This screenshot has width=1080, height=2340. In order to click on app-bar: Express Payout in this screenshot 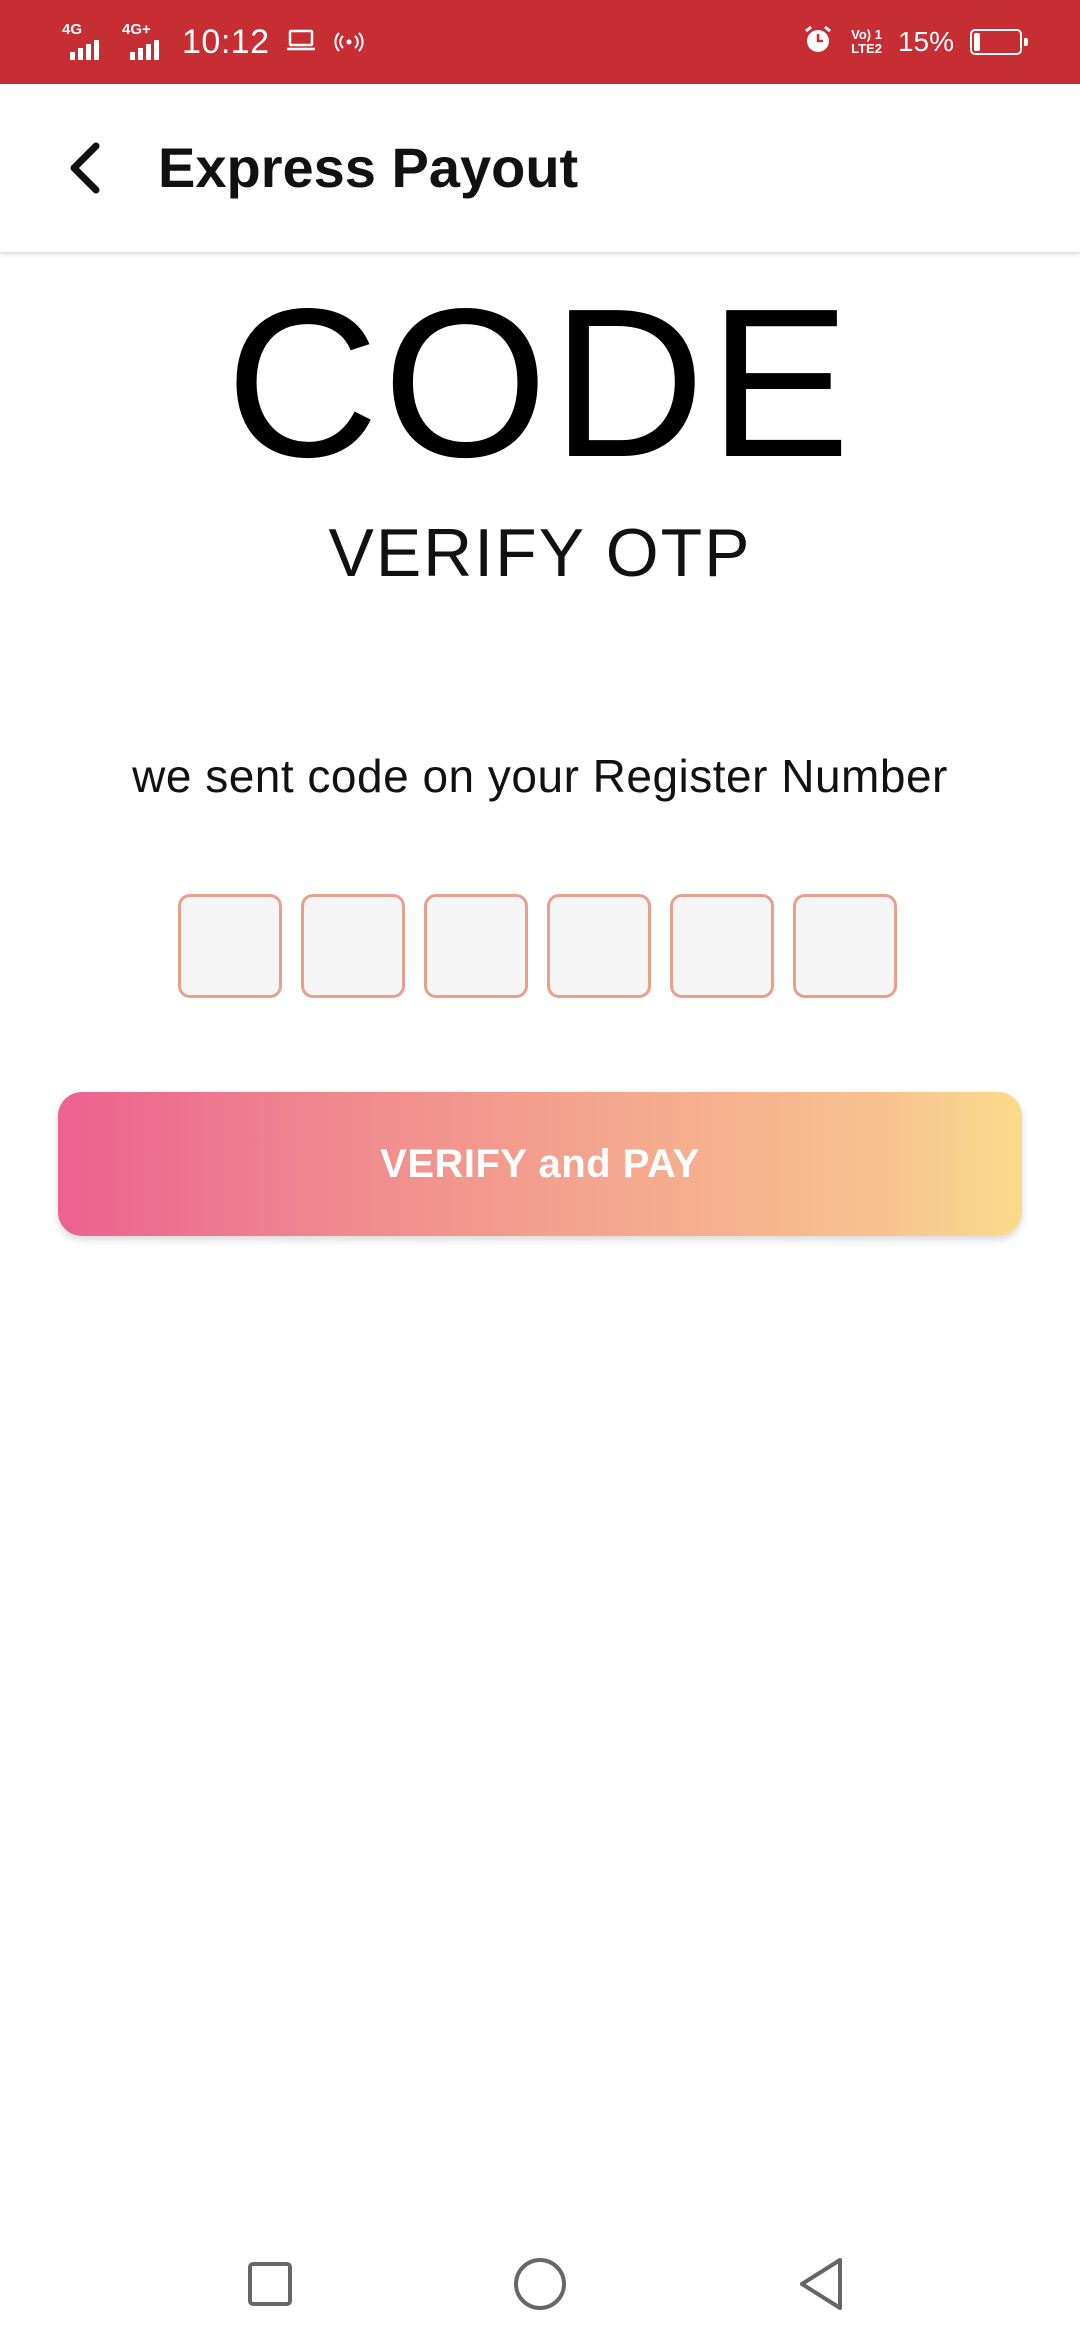, I will do `click(540, 169)`.